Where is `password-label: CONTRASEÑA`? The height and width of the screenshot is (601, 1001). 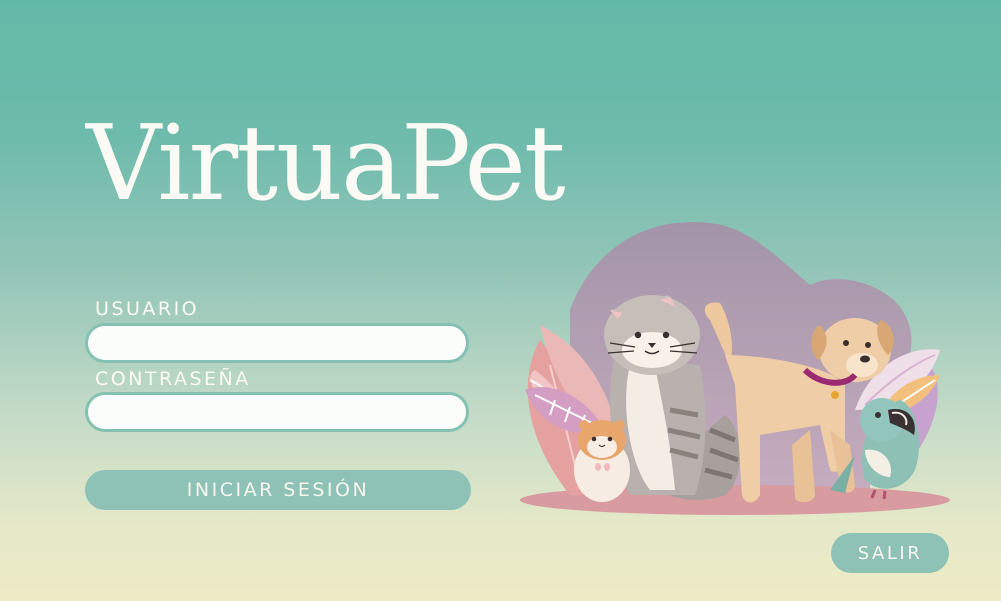 password-label: CONTRASEÑA is located at coordinates (173, 379).